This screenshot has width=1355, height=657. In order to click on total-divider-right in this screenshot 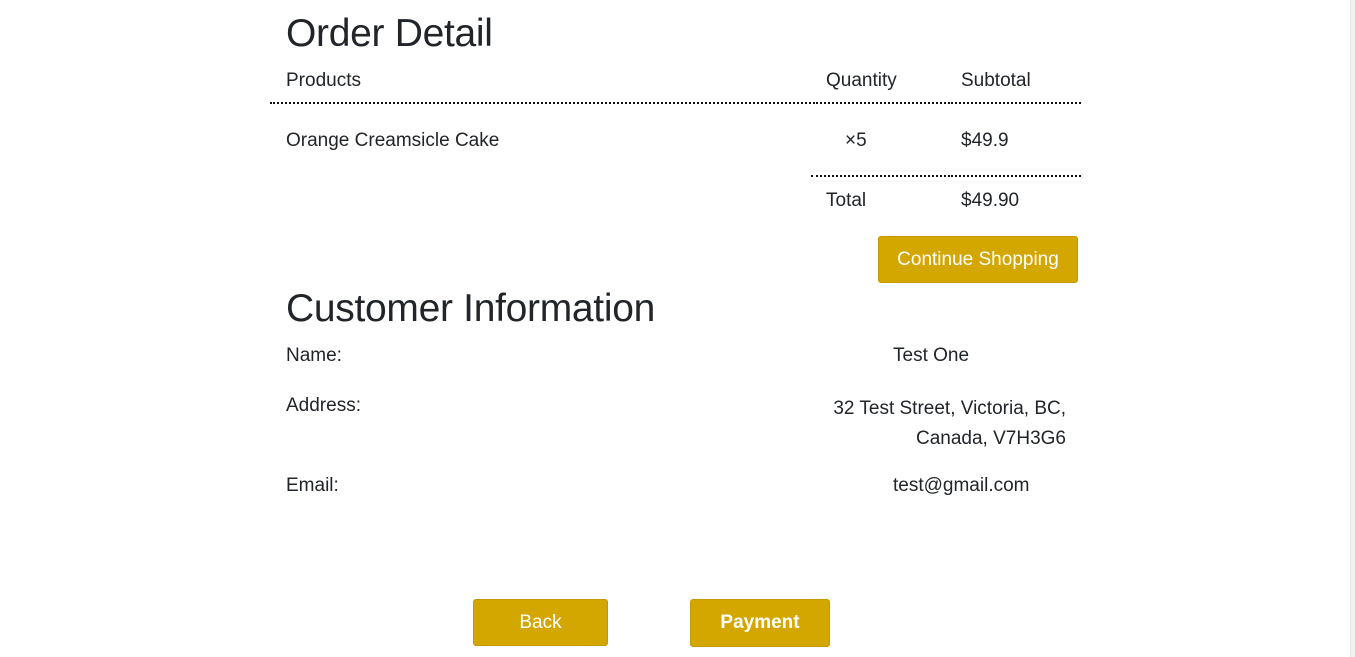, I will do `click(1014, 176)`.